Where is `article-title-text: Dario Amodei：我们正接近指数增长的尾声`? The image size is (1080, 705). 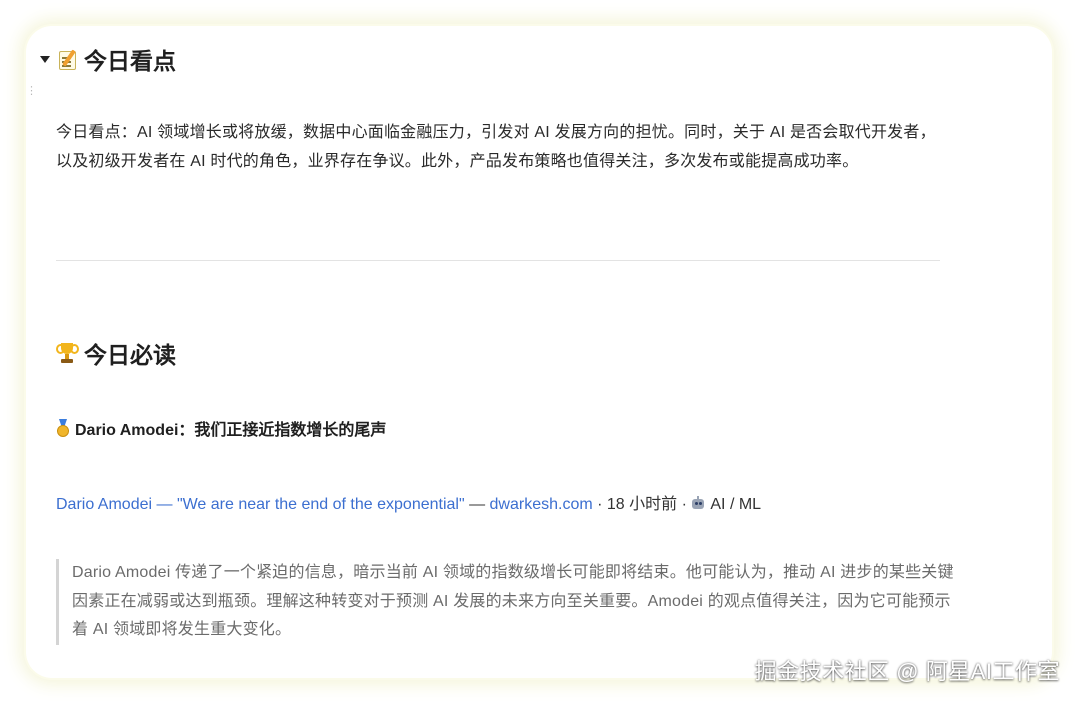 article-title-text: Dario Amodei：我们正接近指数增长的尾声 is located at coordinates (231, 430).